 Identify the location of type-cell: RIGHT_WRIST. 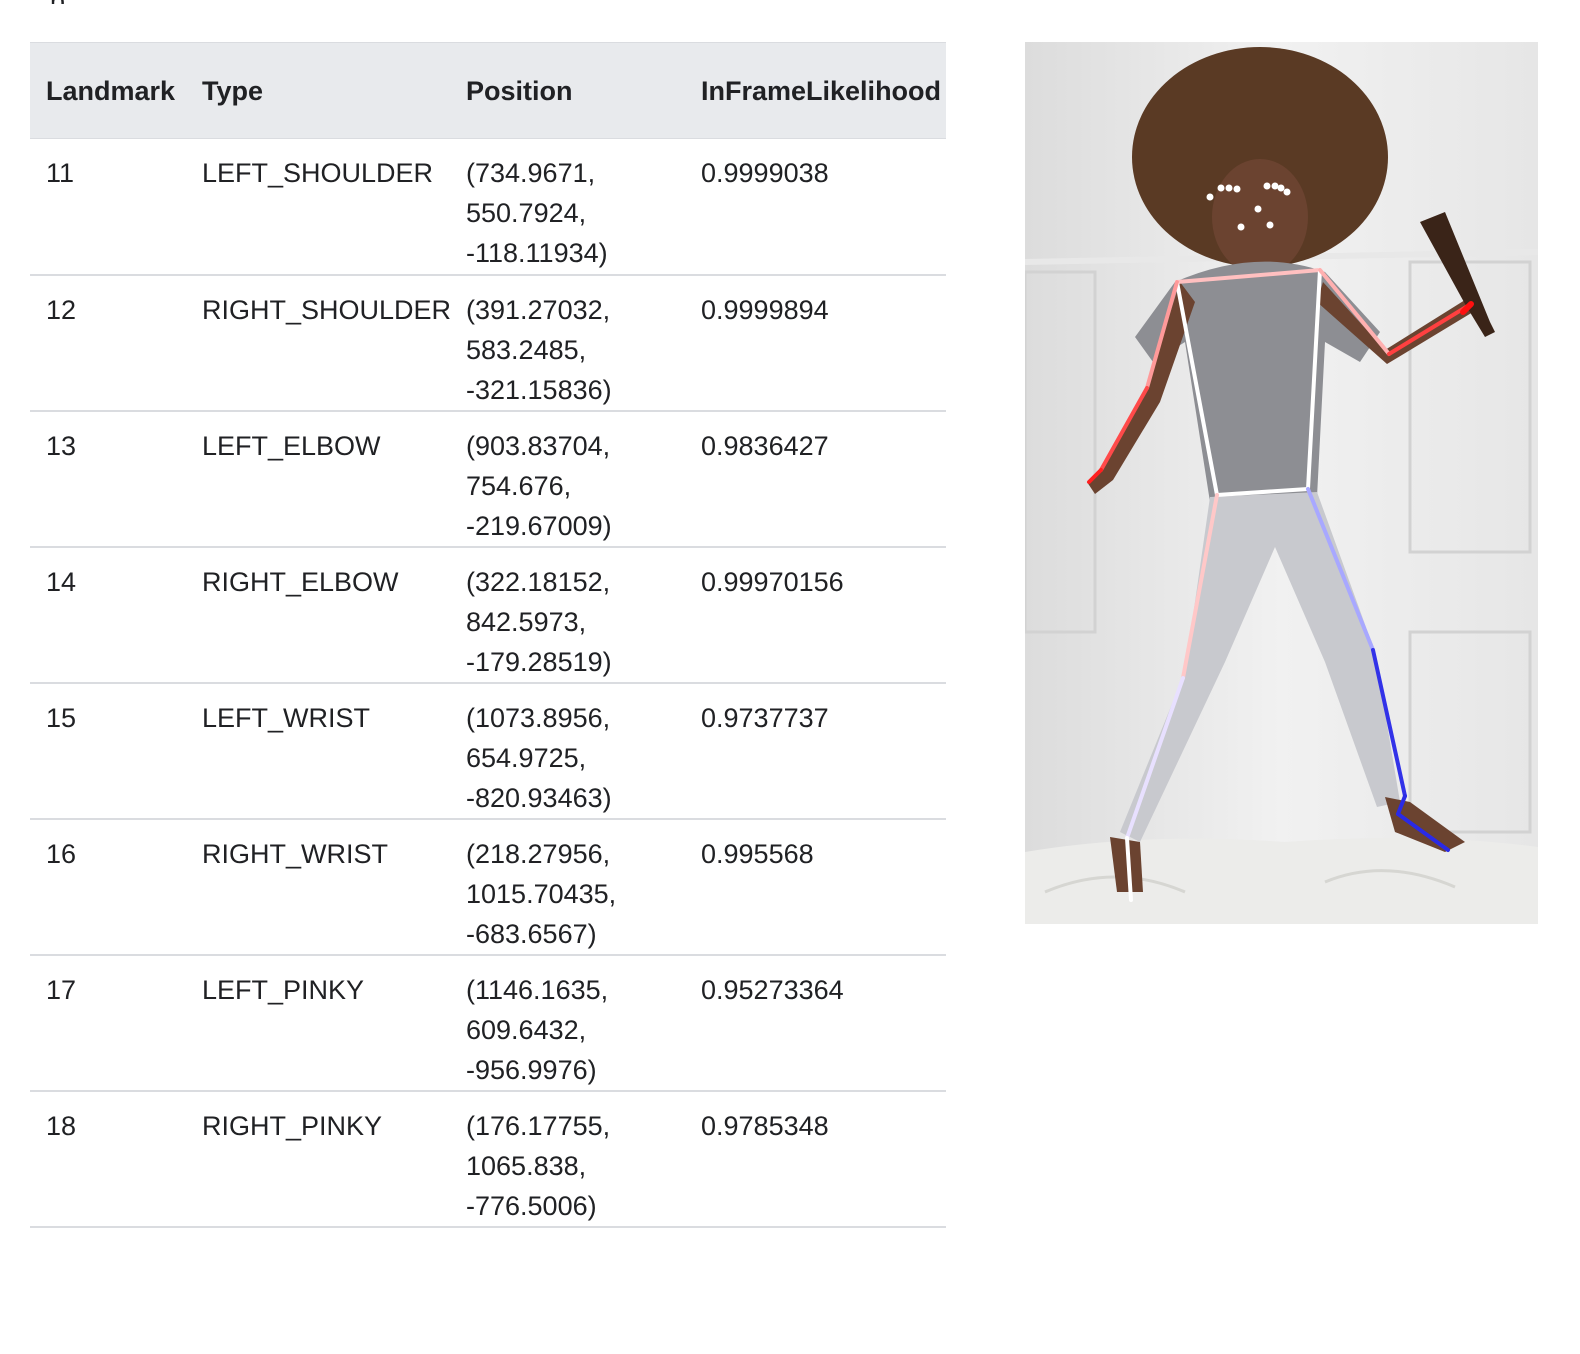
(318, 887).